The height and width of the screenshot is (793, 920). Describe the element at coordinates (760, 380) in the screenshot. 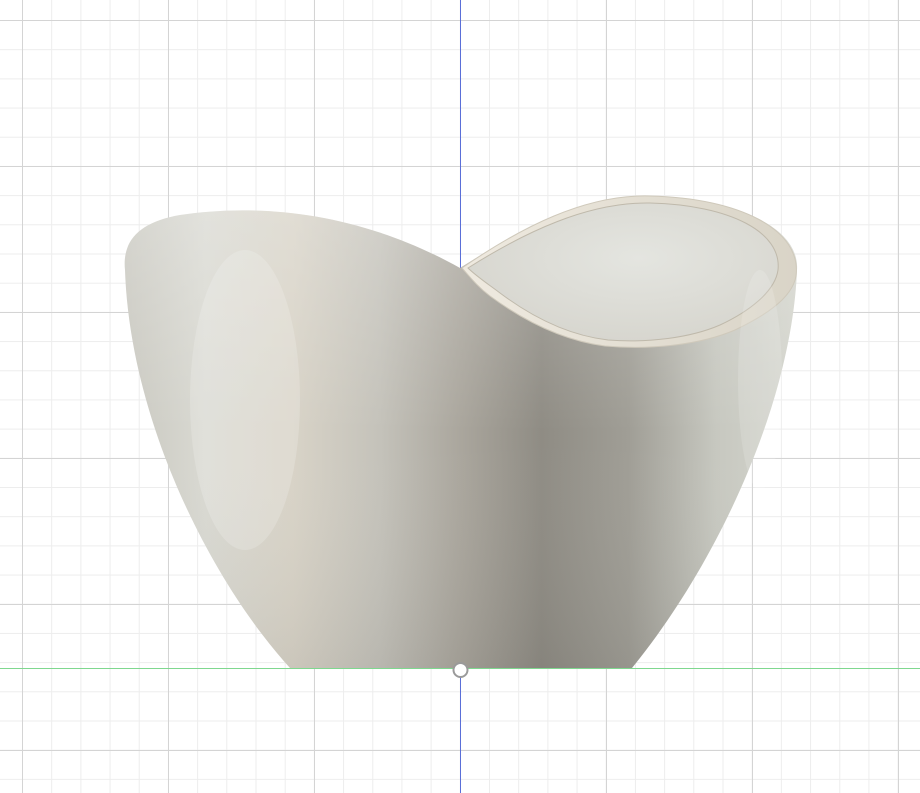

I see `vase-highlight-right` at that location.